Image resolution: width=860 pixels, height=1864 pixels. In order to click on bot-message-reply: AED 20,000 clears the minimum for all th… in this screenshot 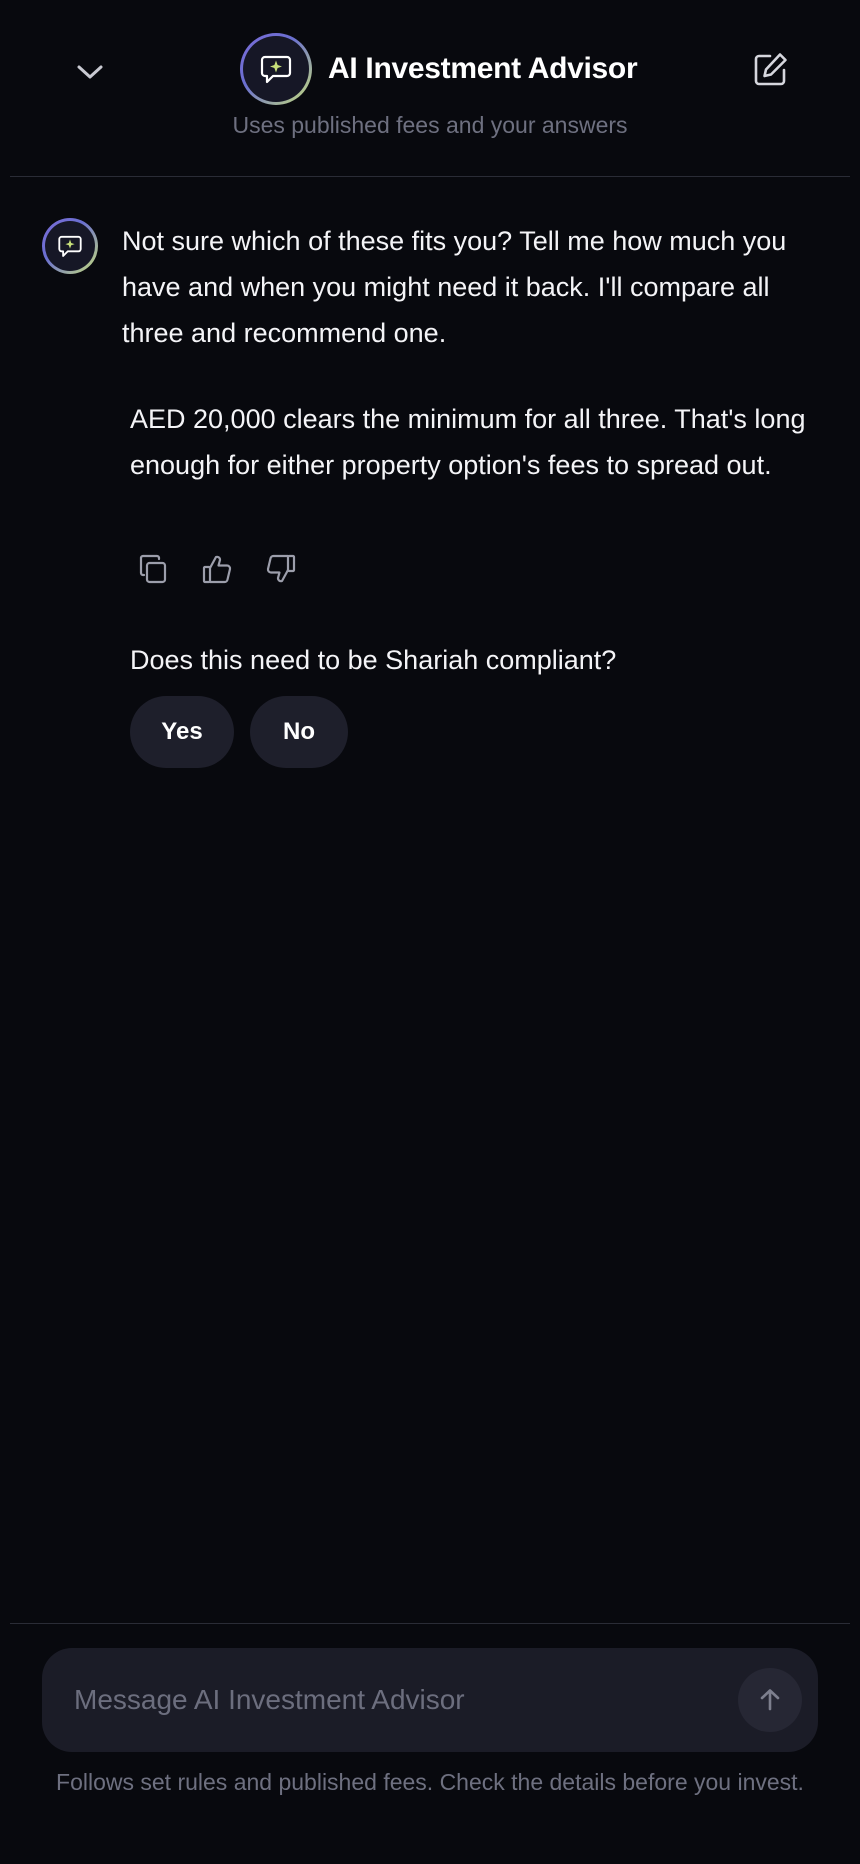, I will do `click(468, 442)`.